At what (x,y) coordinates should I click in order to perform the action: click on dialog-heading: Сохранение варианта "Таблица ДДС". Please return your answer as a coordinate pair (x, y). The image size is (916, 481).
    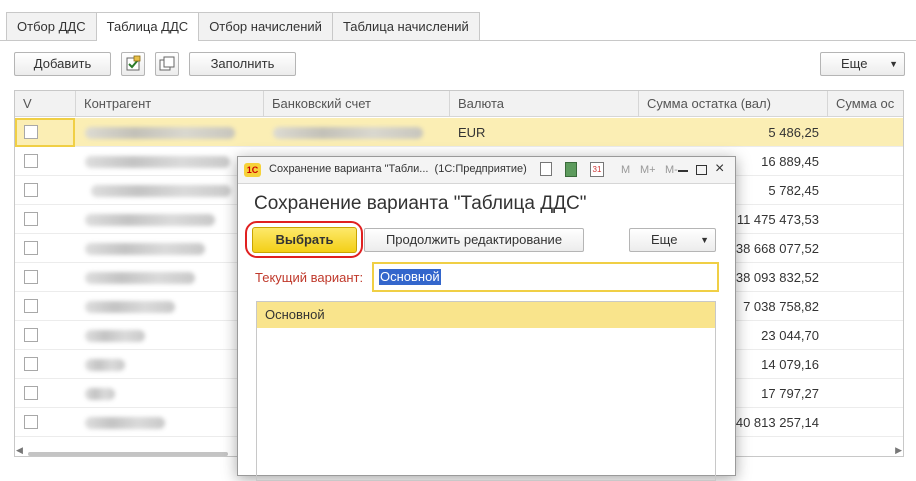
    Looking at the image, I should click on (420, 203).